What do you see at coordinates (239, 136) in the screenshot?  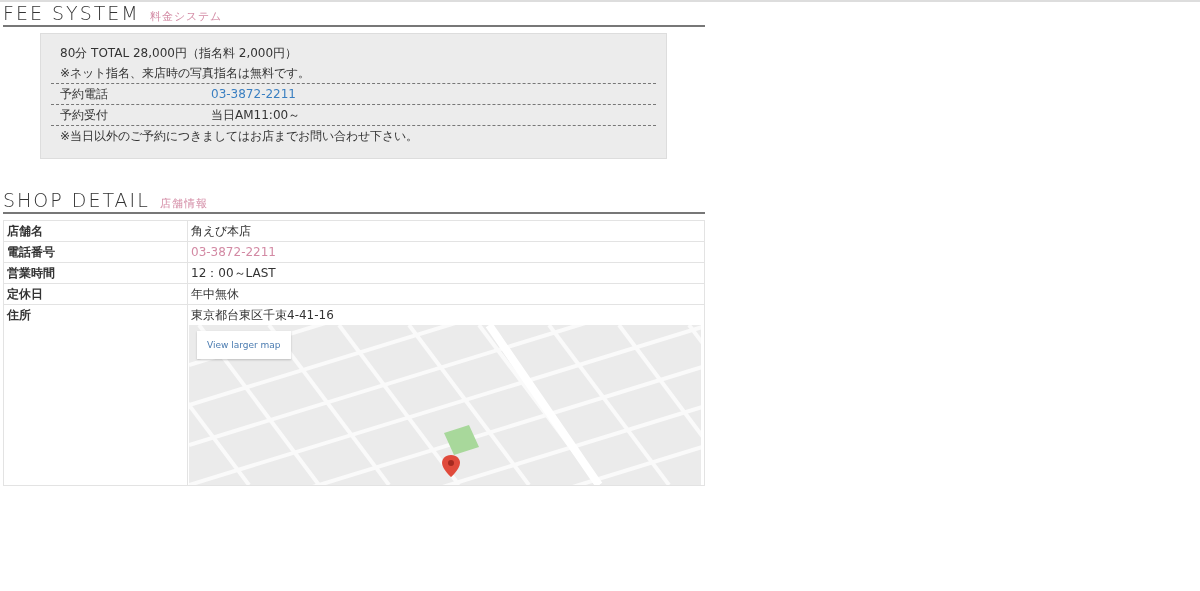 I see `fee-note: ※当日以外のご予約につきましてはお店までお問い合わせ下さい。` at bounding box center [239, 136].